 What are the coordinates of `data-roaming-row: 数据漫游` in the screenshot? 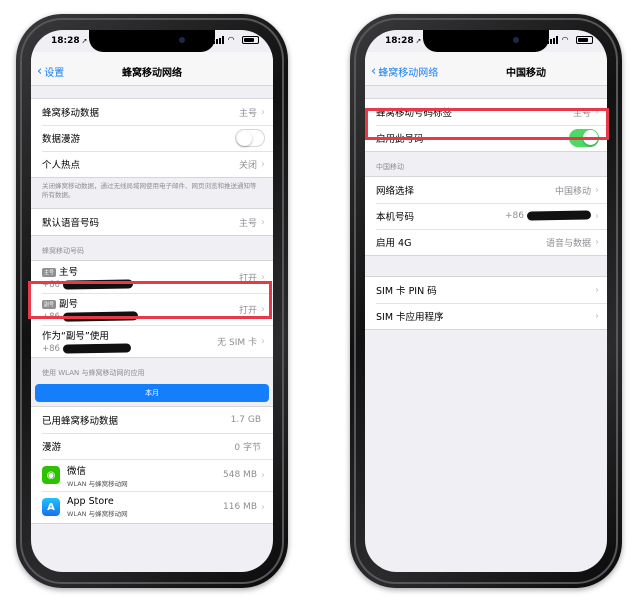 It's located at (152, 138).